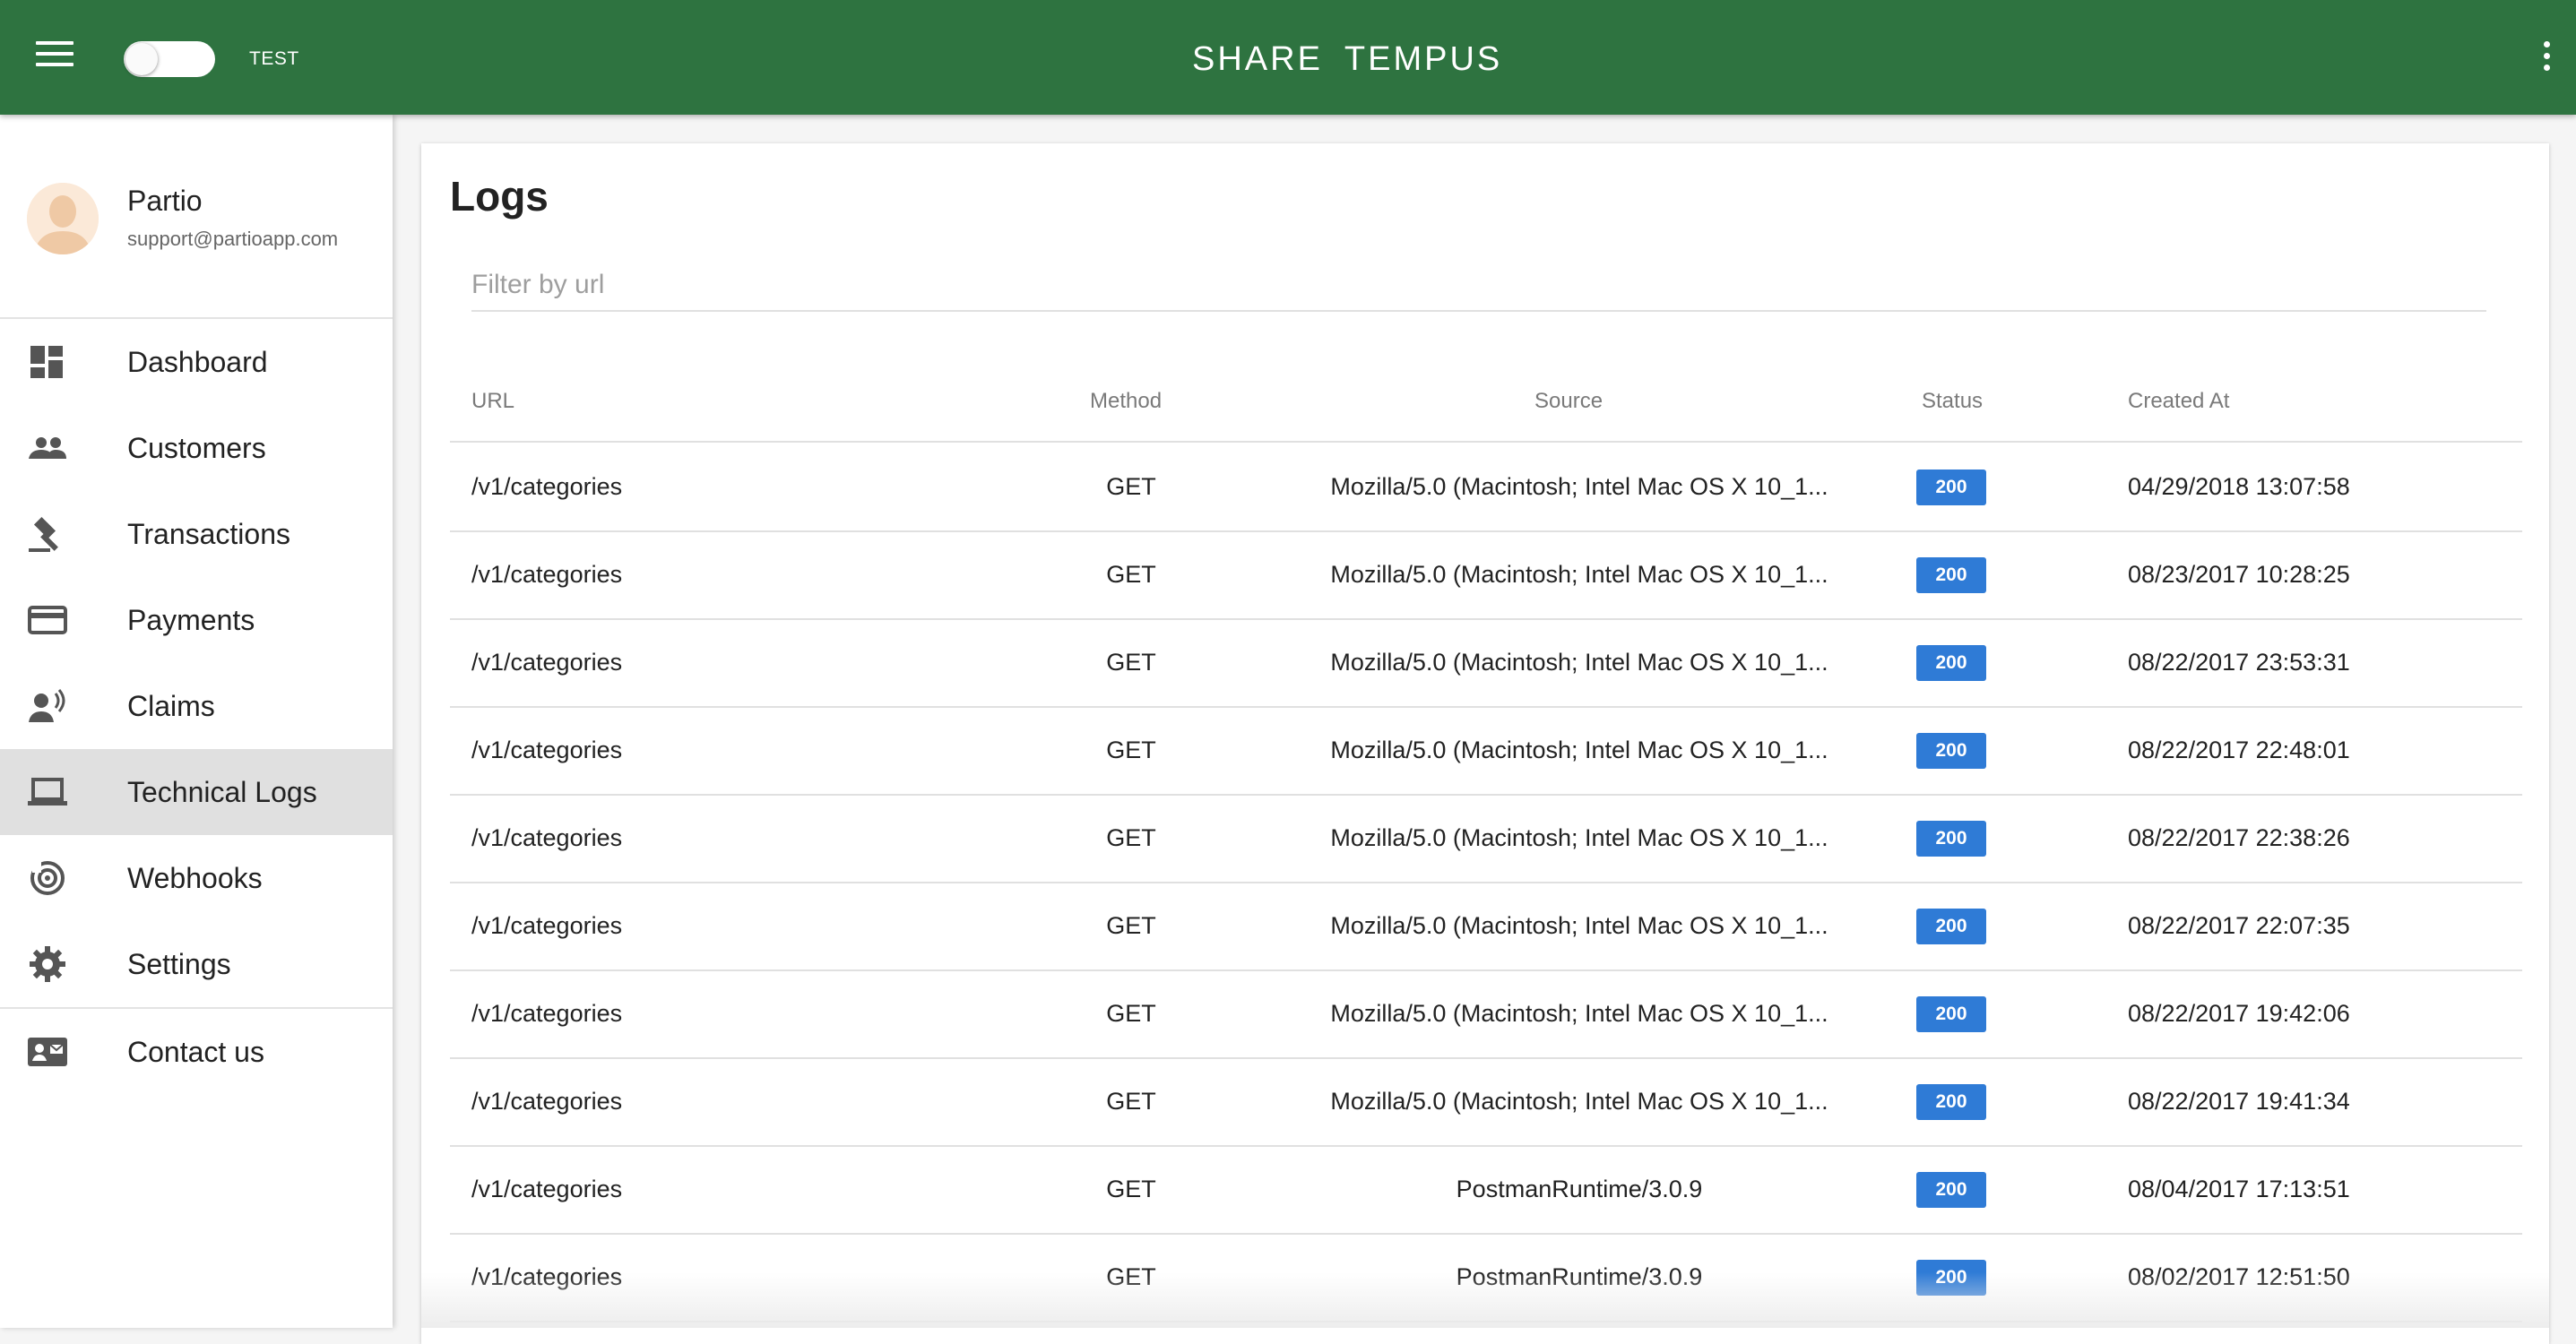 The width and height of the screenshot is (2576, 1344). What do you see at coordinates (499, 196) in the screenshot?
I see `page-title: Logs` at bounding box center [499, 196].